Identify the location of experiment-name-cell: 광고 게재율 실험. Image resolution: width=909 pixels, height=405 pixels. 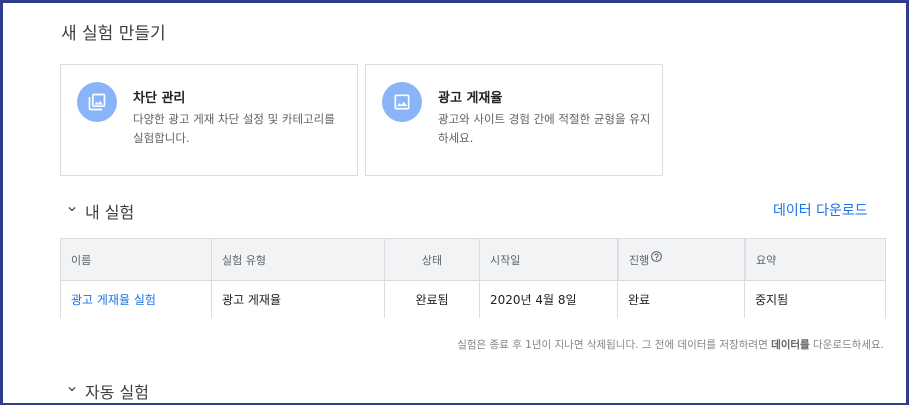
(136, 299).